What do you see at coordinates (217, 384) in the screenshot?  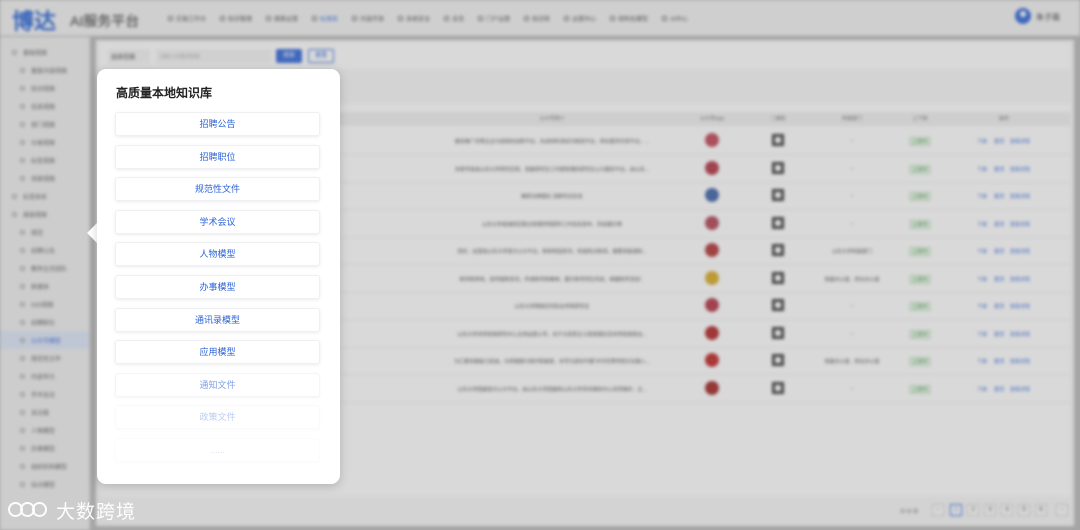 I see `knowledge-base-item: 通知文件` at bounding box center [217, 384].